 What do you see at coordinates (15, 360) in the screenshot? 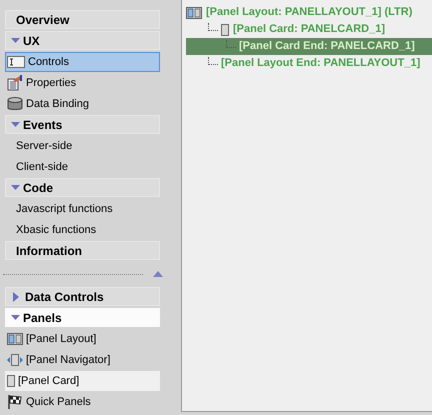
I see `card-arrows-icon` at bounding box center [15, 360].